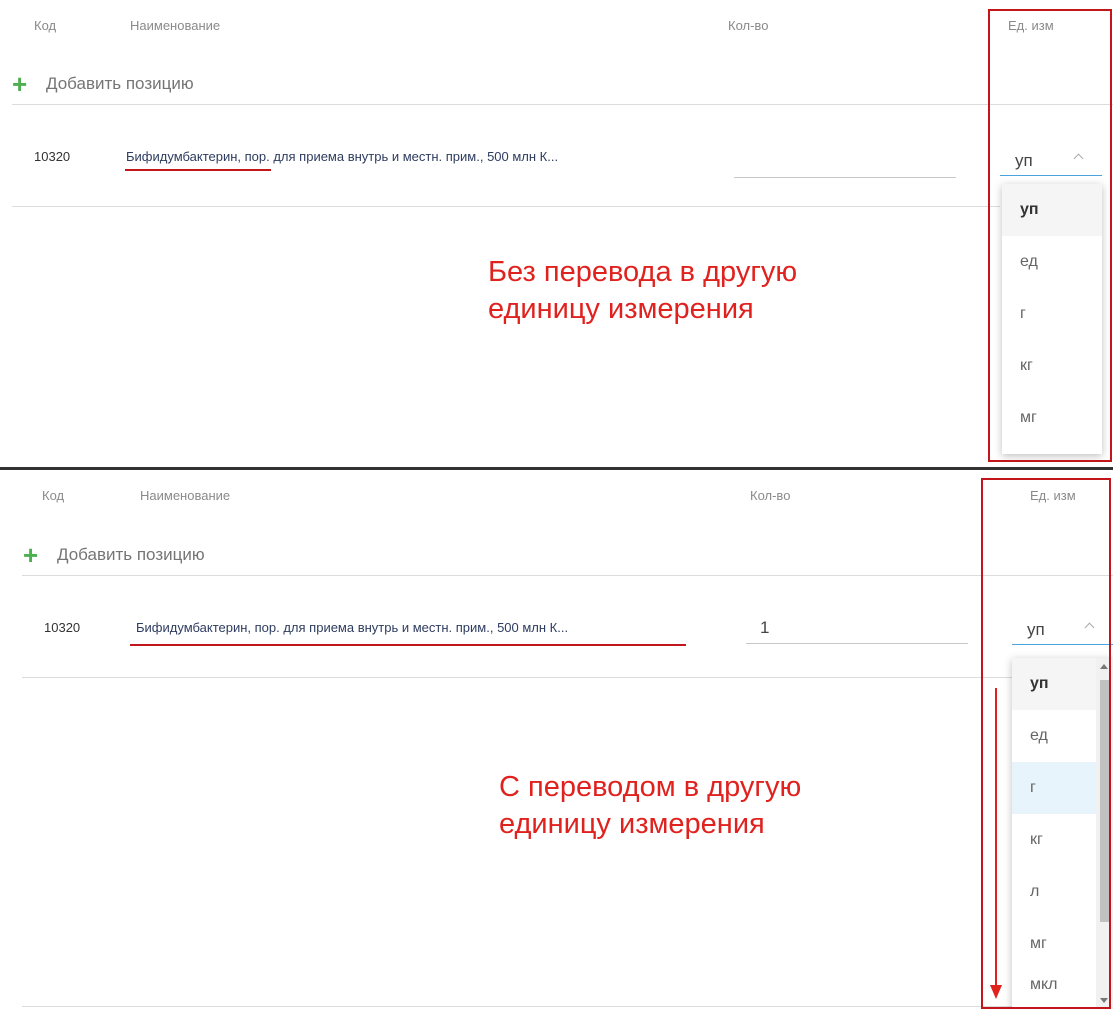 This screenshot has height=1009, width=1113. What do you see at coordinates (642, 291) in the screenshot?
I see `annotation-text: Без перевода в другую единицу измерения` at bounding box center [642, 291].